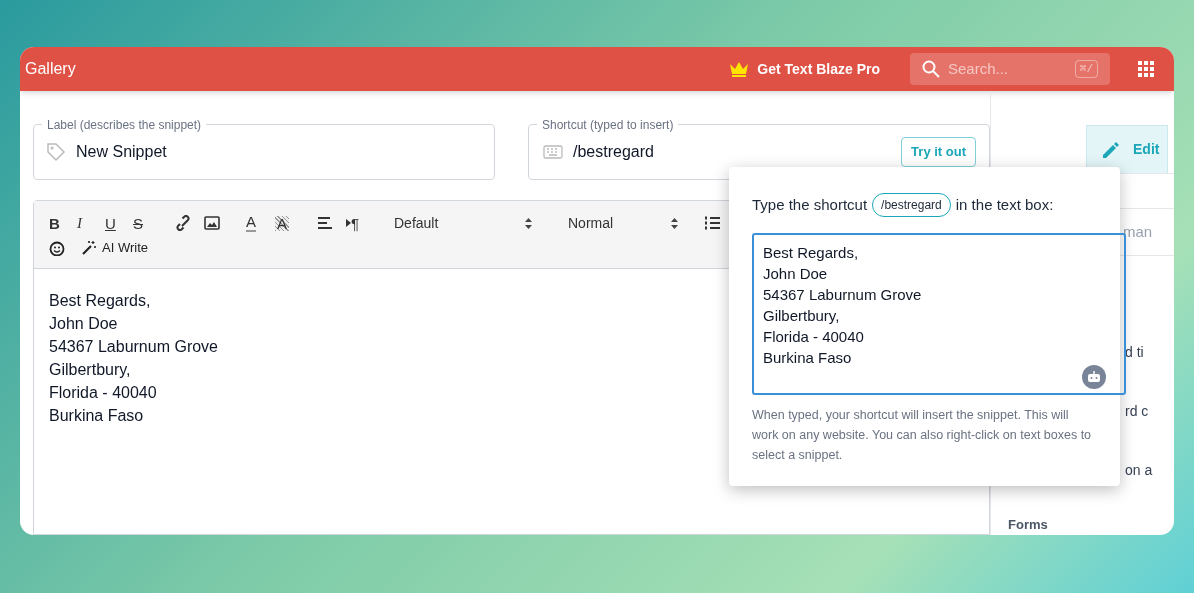 This screenshot has width=1194, height=593. I want to click on sidebar-field-text: man, so click(1138, 231).